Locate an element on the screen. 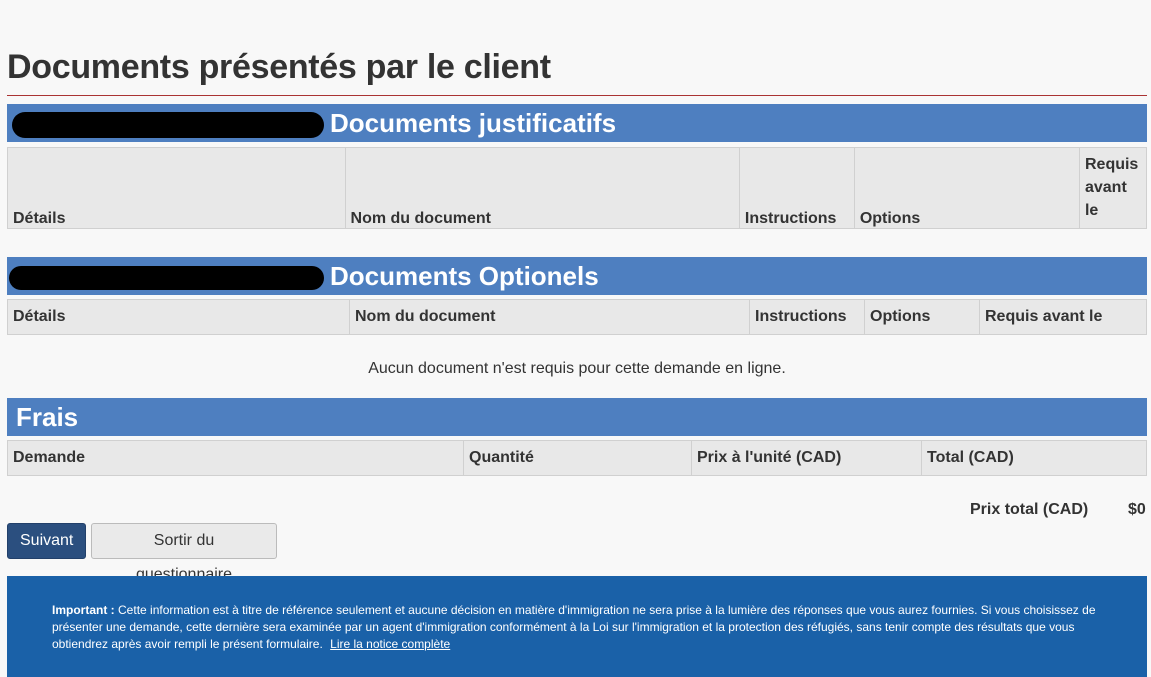 This screenshot has width=1151, height=677. title-divider is located at coordinates (577, 95).